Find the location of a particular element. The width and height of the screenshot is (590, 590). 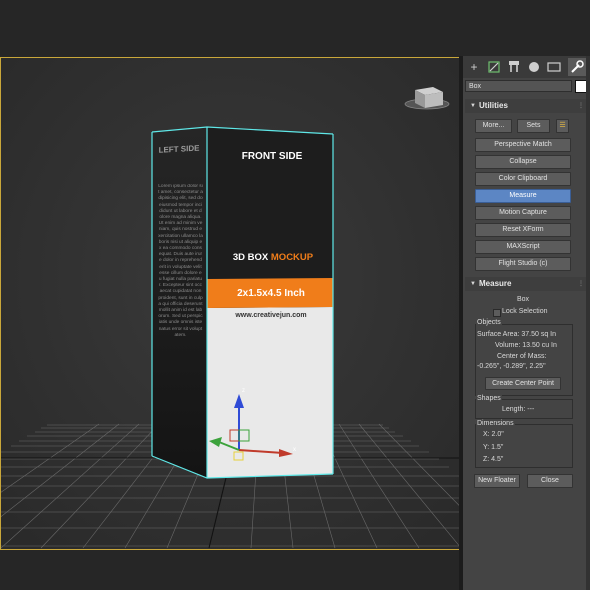

length-readout: Length: --- is located at coordinates (518, 409).